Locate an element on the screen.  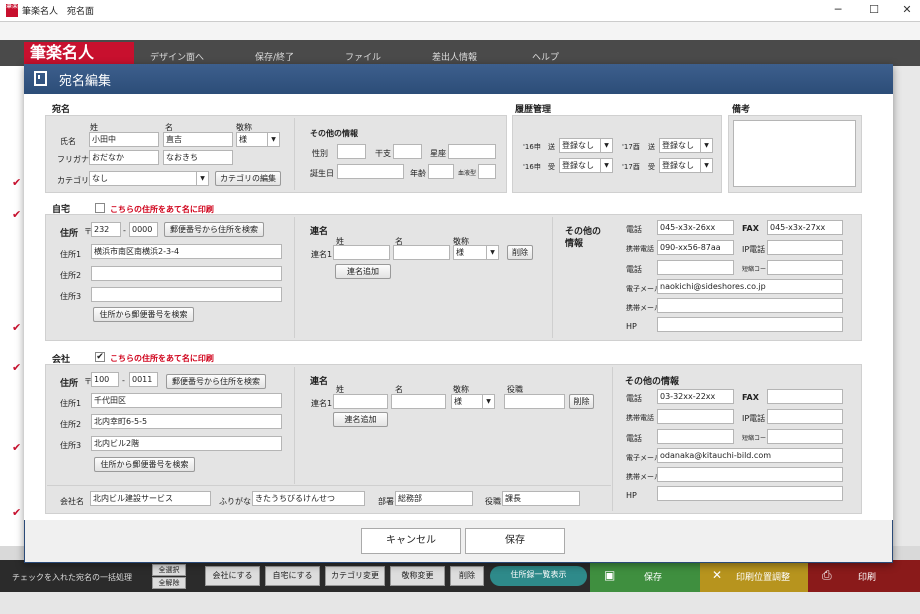
home-code-input is located at coordinates (805, 267).